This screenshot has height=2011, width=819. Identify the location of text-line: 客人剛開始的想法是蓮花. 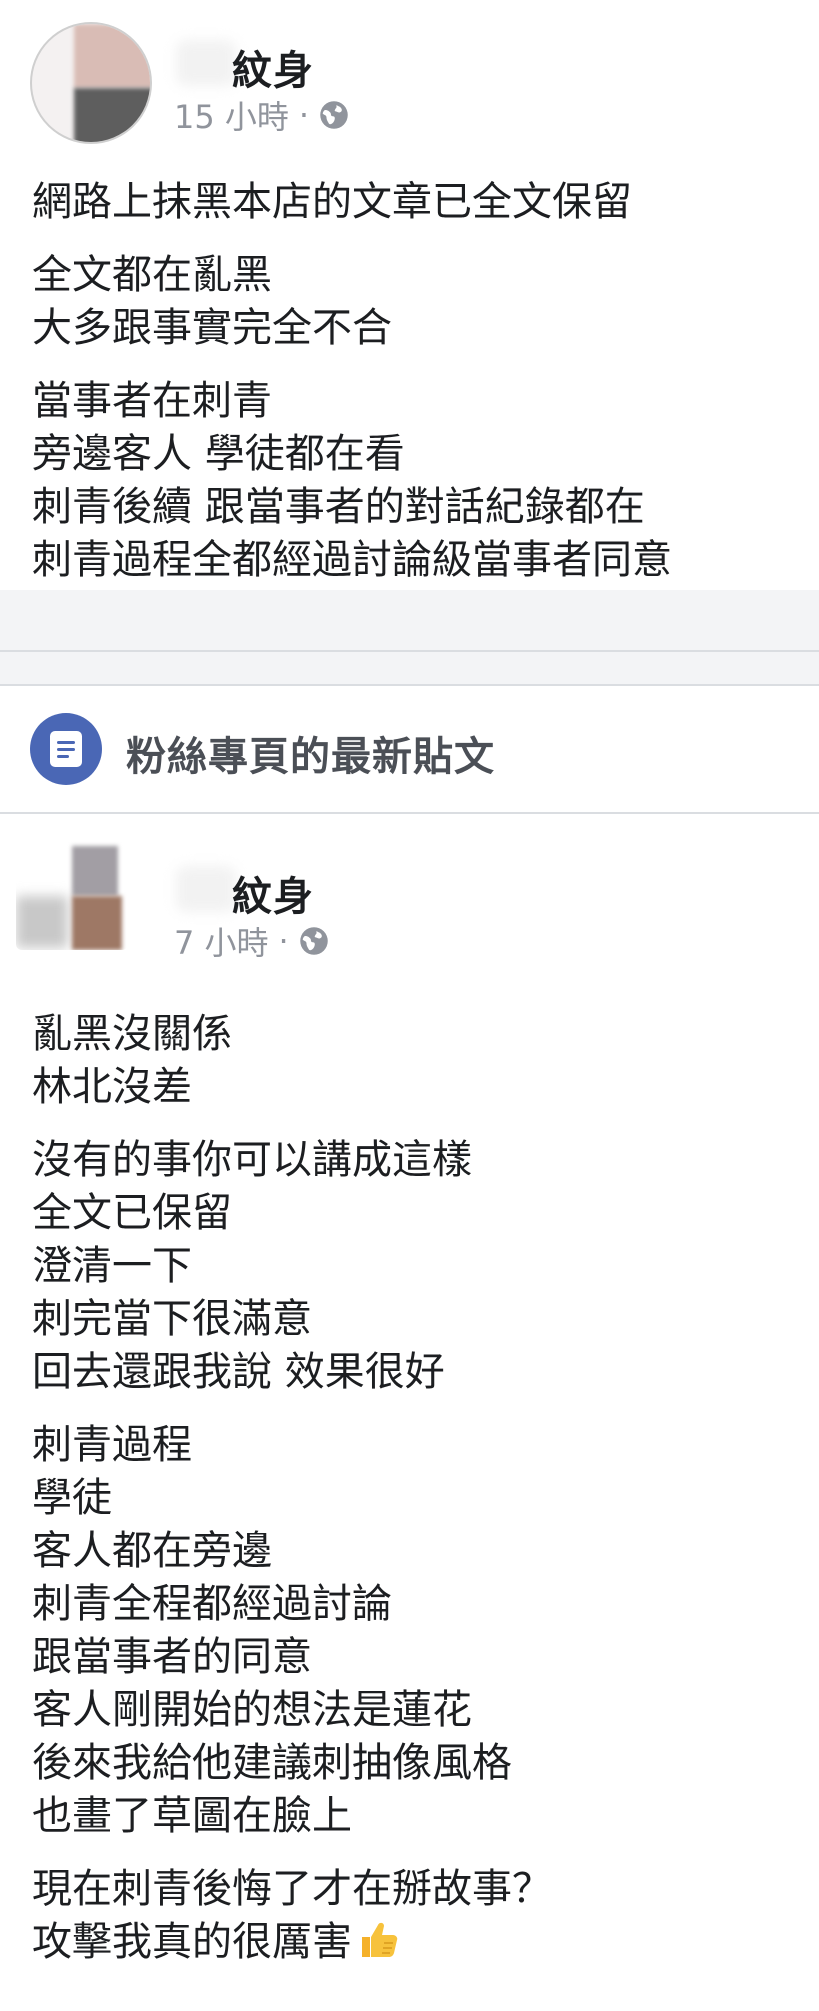
(252, 1710).